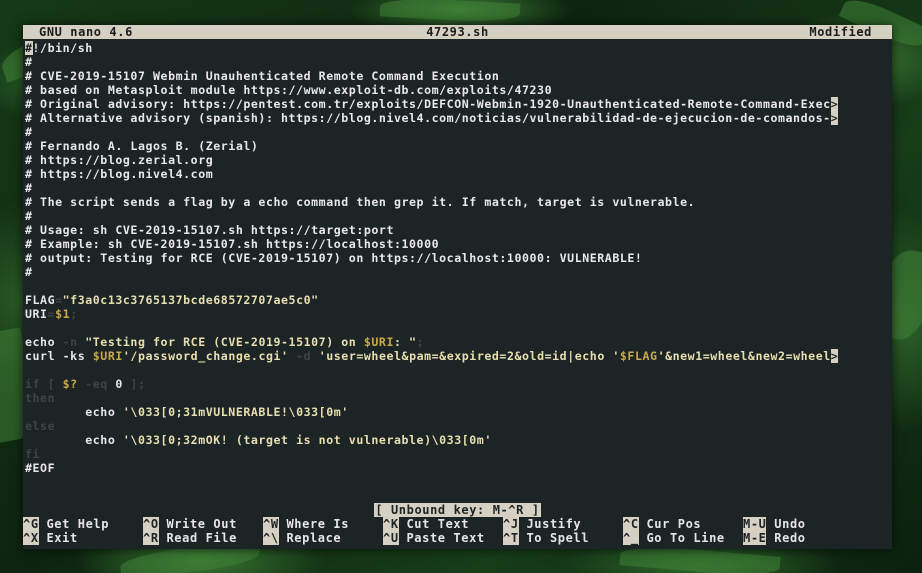  I want to click on code-token: echo, so click(44, 342).